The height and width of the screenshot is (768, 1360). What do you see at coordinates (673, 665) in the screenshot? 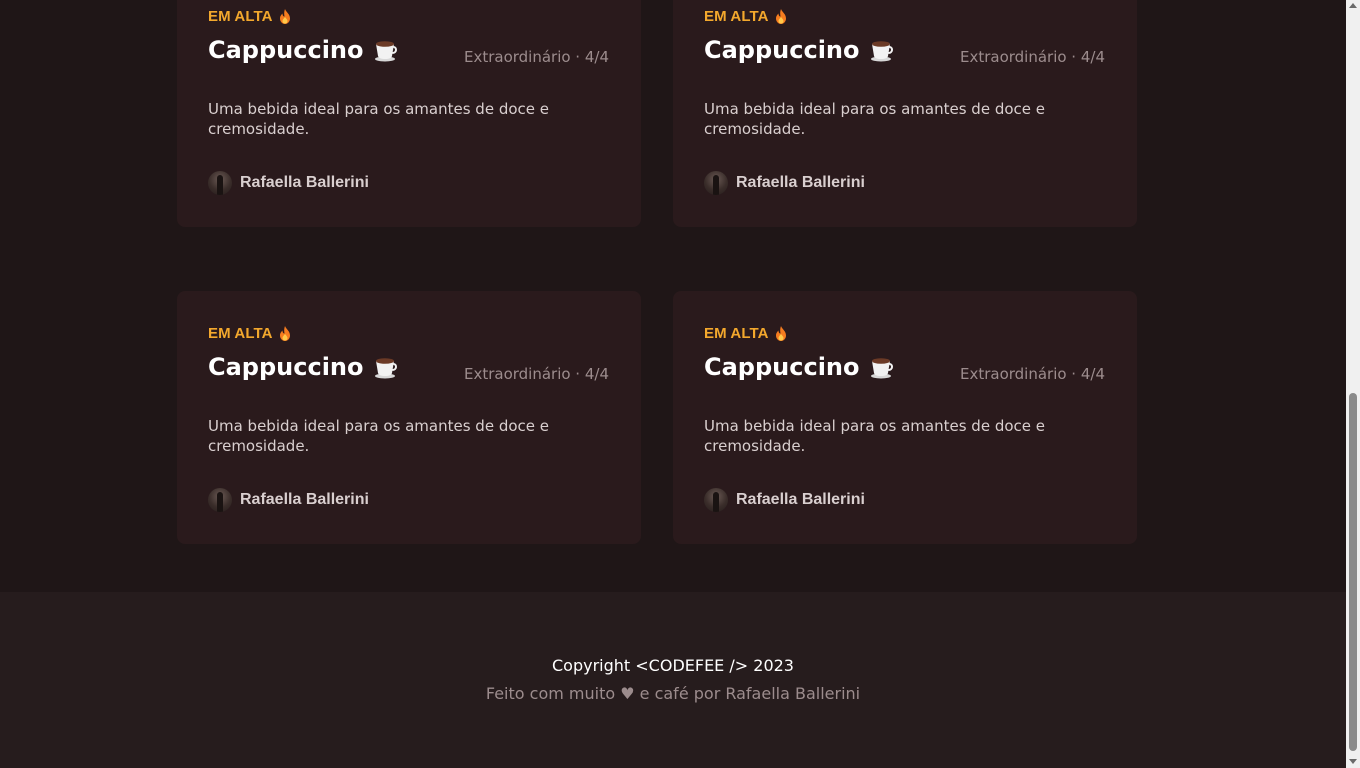
I see `footer-copyright: Copyright <CODEFEE /> 2023` at bounding box center [673, 665].